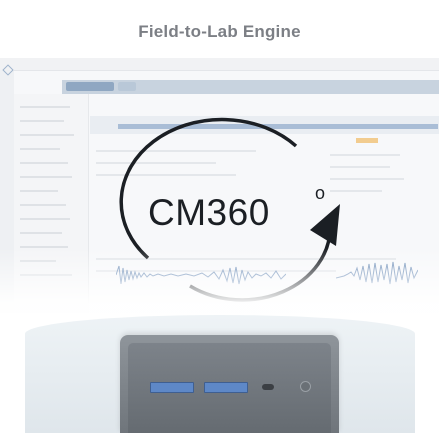  I want to click on app-tab-badge, so click(127, 86).